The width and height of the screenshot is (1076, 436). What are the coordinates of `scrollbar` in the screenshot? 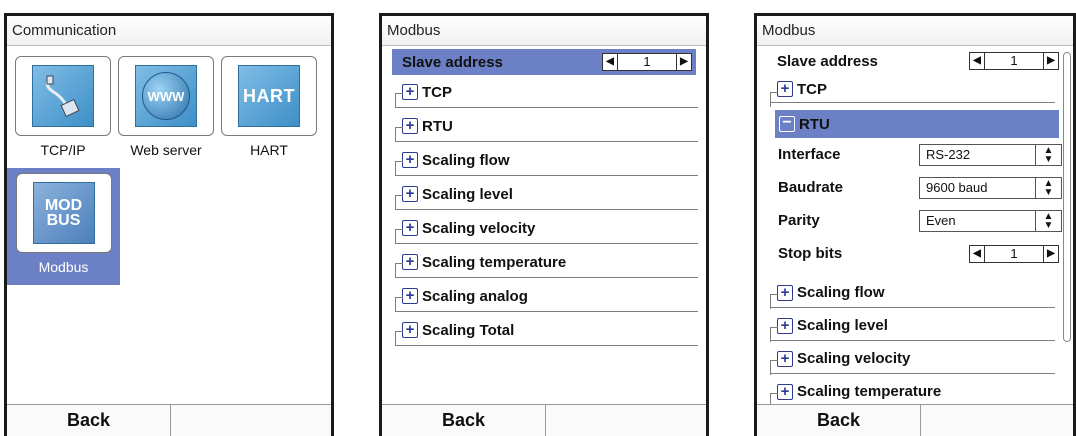 It's located at (1067, 197).